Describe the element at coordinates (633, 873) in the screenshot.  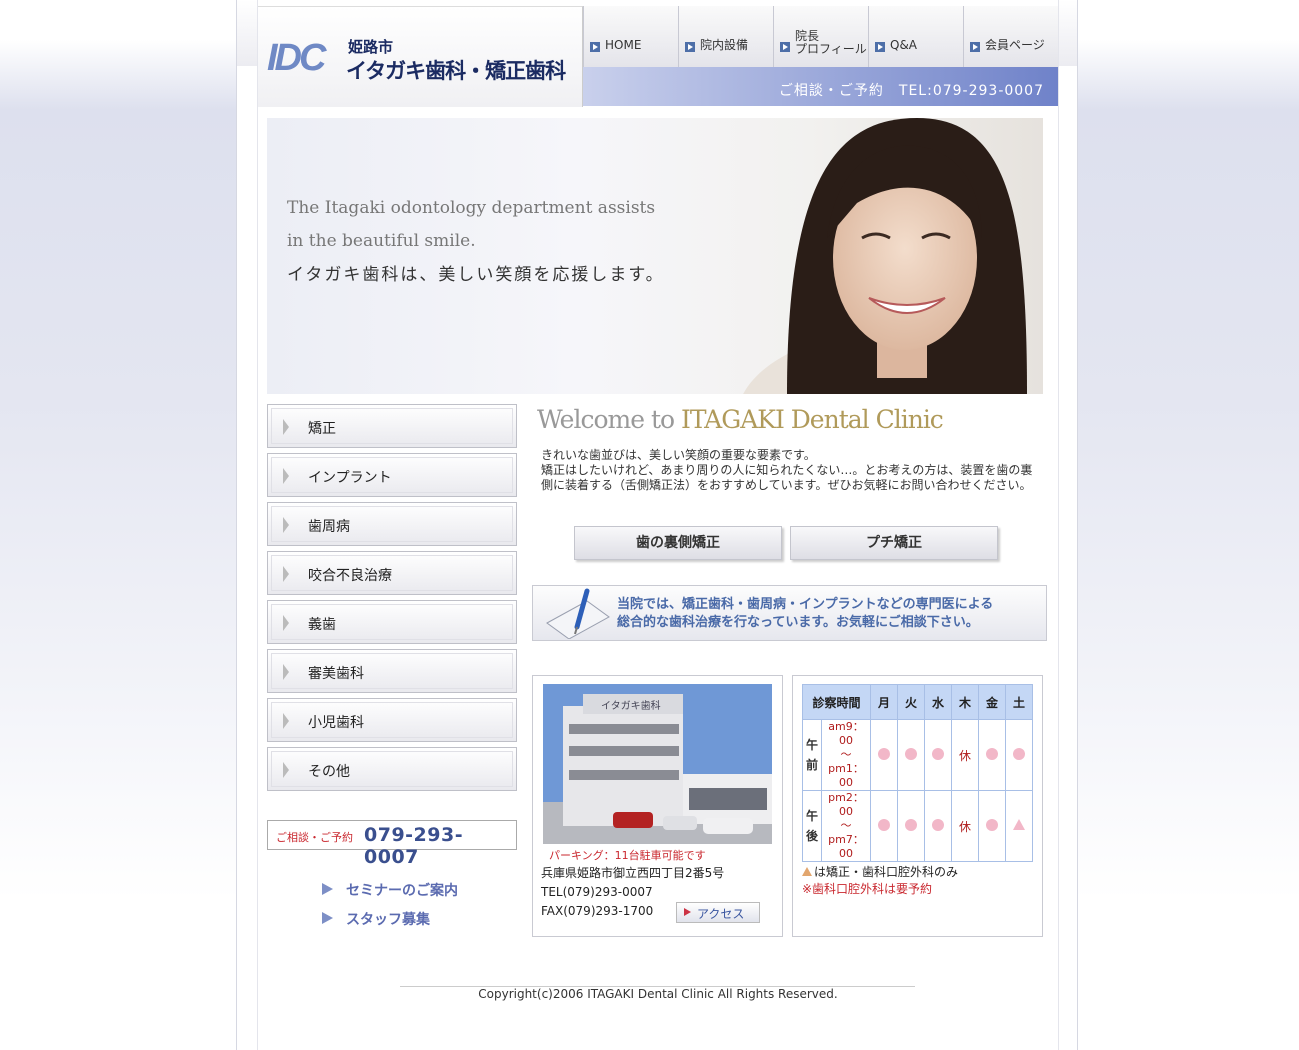
I see `clinic-address: 兵庫県姫路市御立西四丁目2番5号` at that location.